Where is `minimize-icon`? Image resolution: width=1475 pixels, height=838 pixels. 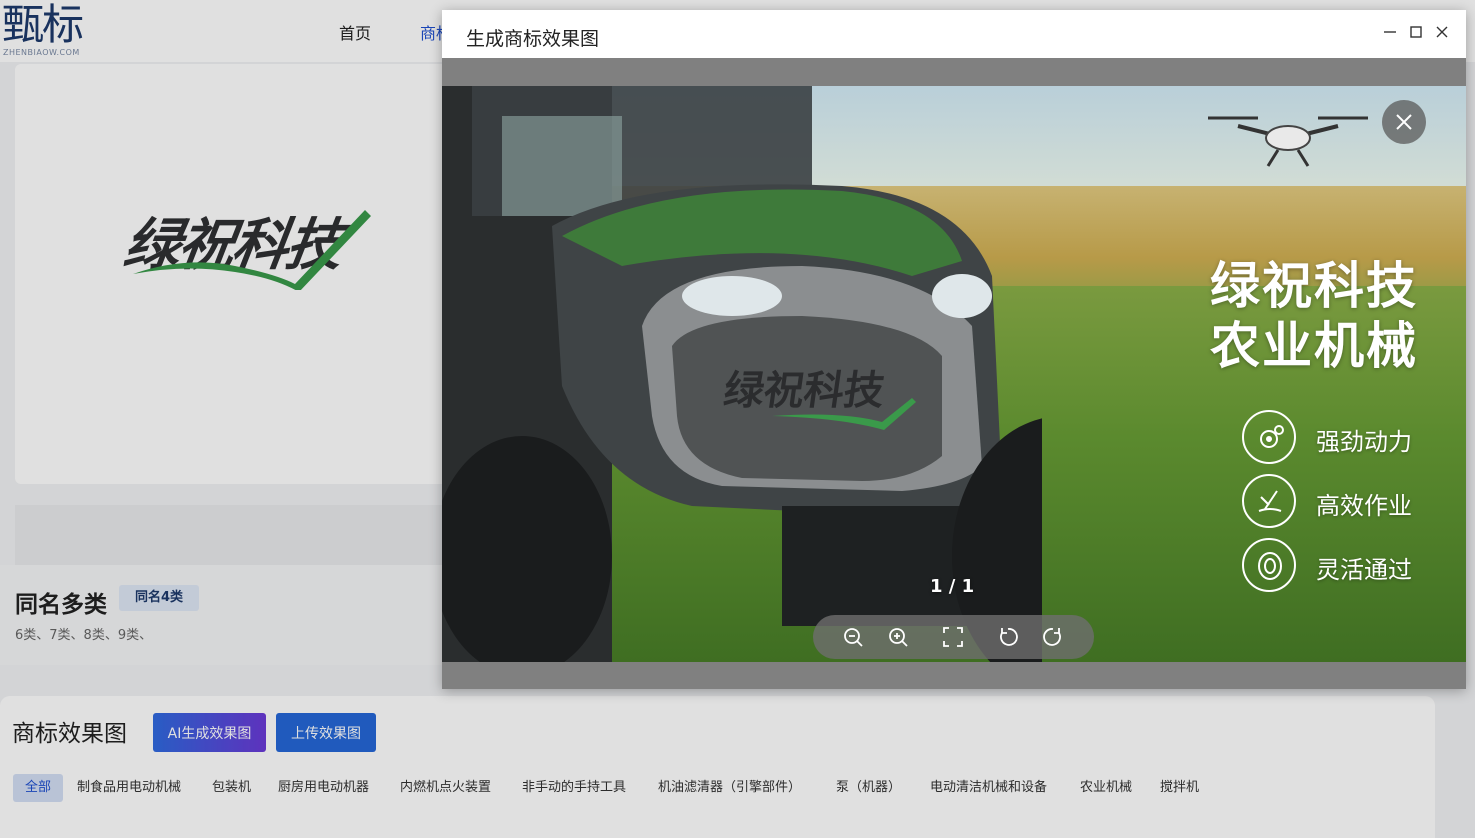
minimize-icon is located at coordinates (1390, 34).